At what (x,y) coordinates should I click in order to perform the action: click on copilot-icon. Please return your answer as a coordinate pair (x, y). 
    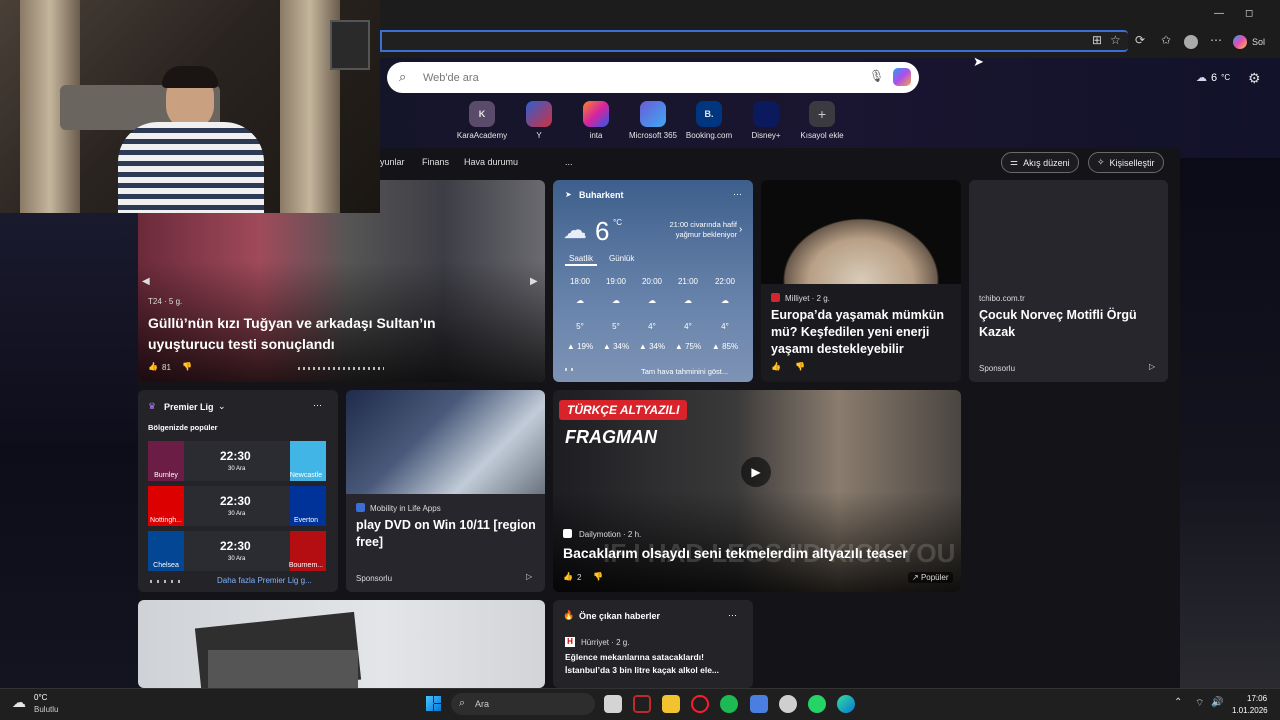
    Looking at the image, I should click on (1240, 42).